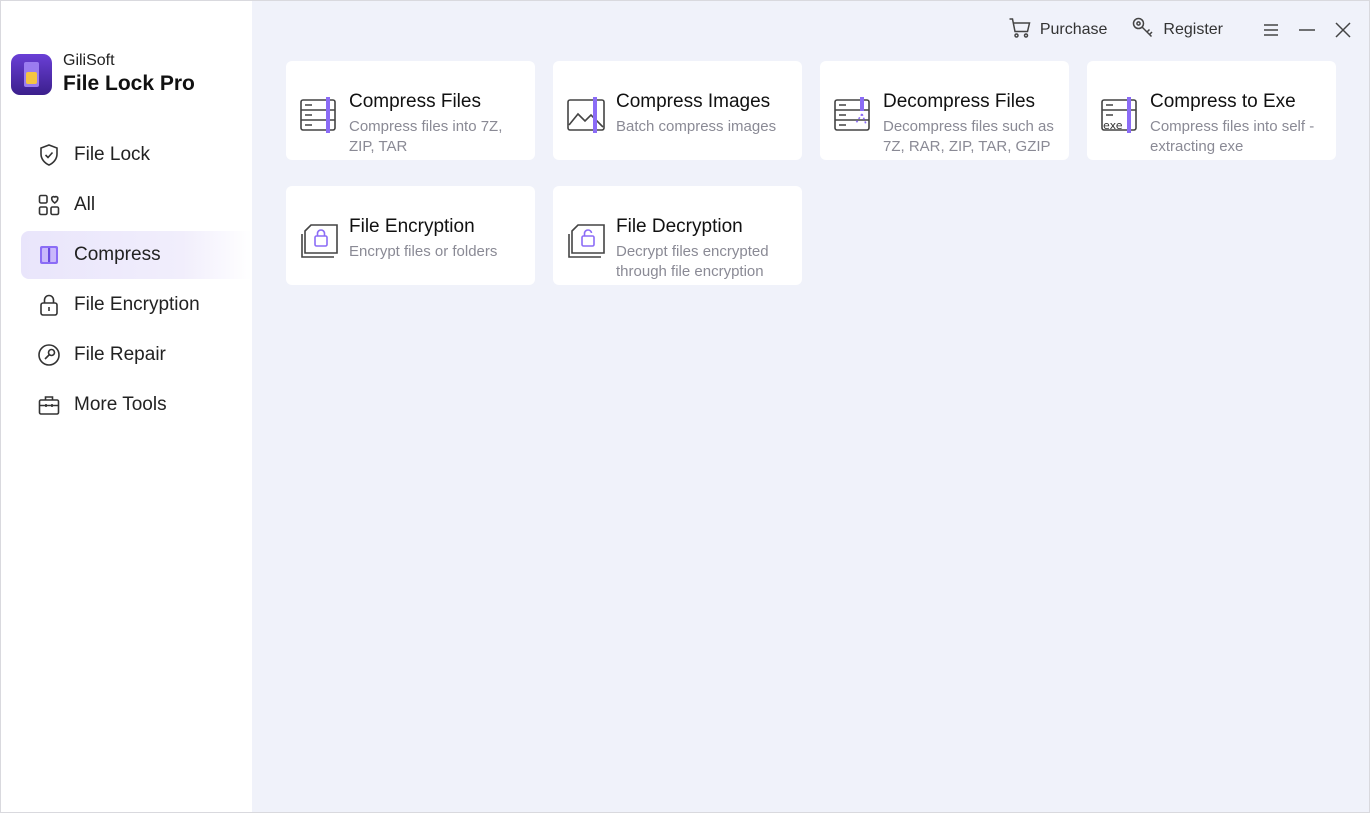 Image resolution: width=1370 pixels, height=813 pixels. What do you see at coordinates (1020, 30) in the screenshot?
I see `cart-icon` at bounding box center [1020, 30].